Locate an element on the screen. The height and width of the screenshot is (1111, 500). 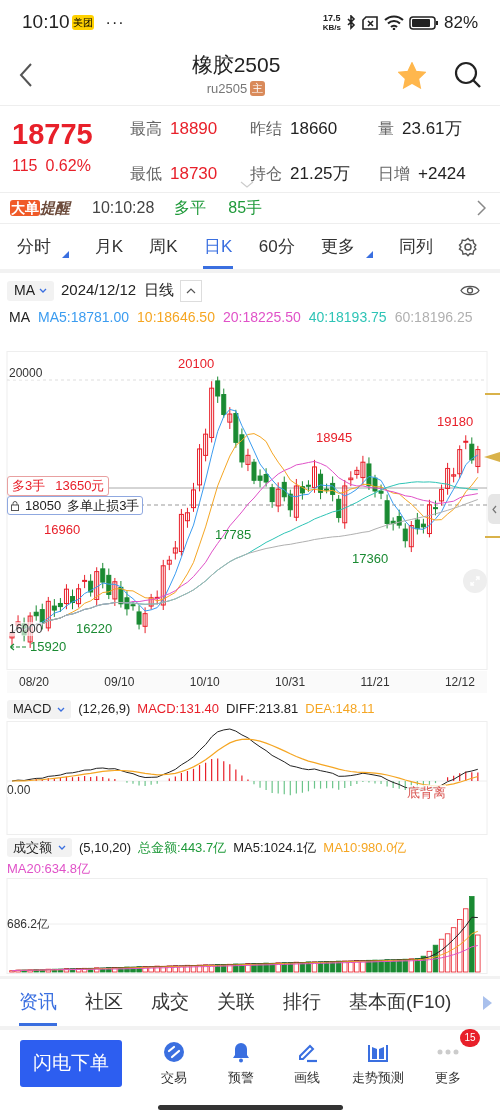
battery-percent: 82% is located at coordinates (460, 22).